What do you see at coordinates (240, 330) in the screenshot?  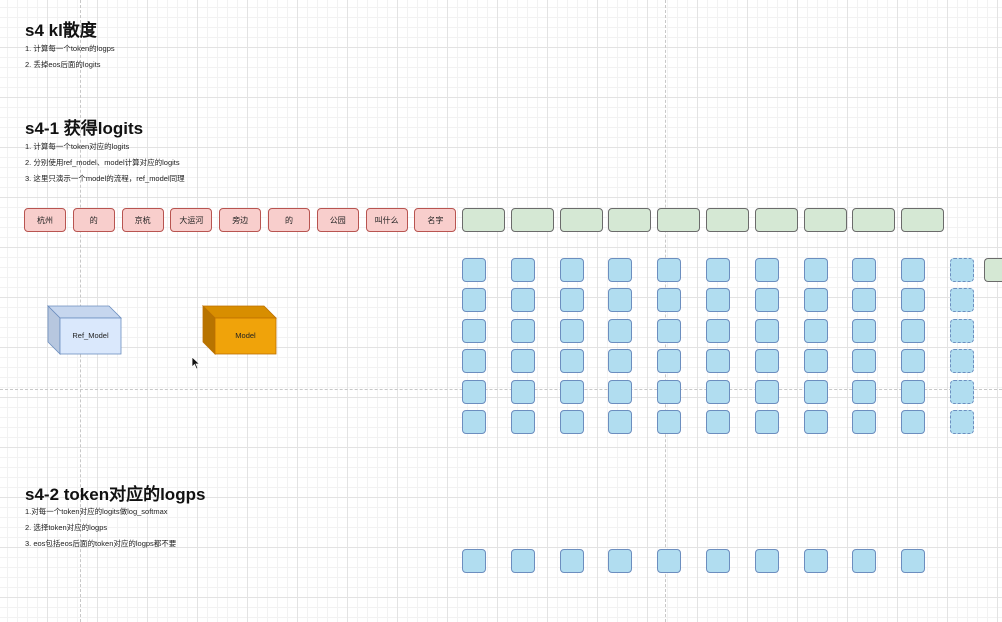 I see `model-block: Model` at bounding box center [240, 330].